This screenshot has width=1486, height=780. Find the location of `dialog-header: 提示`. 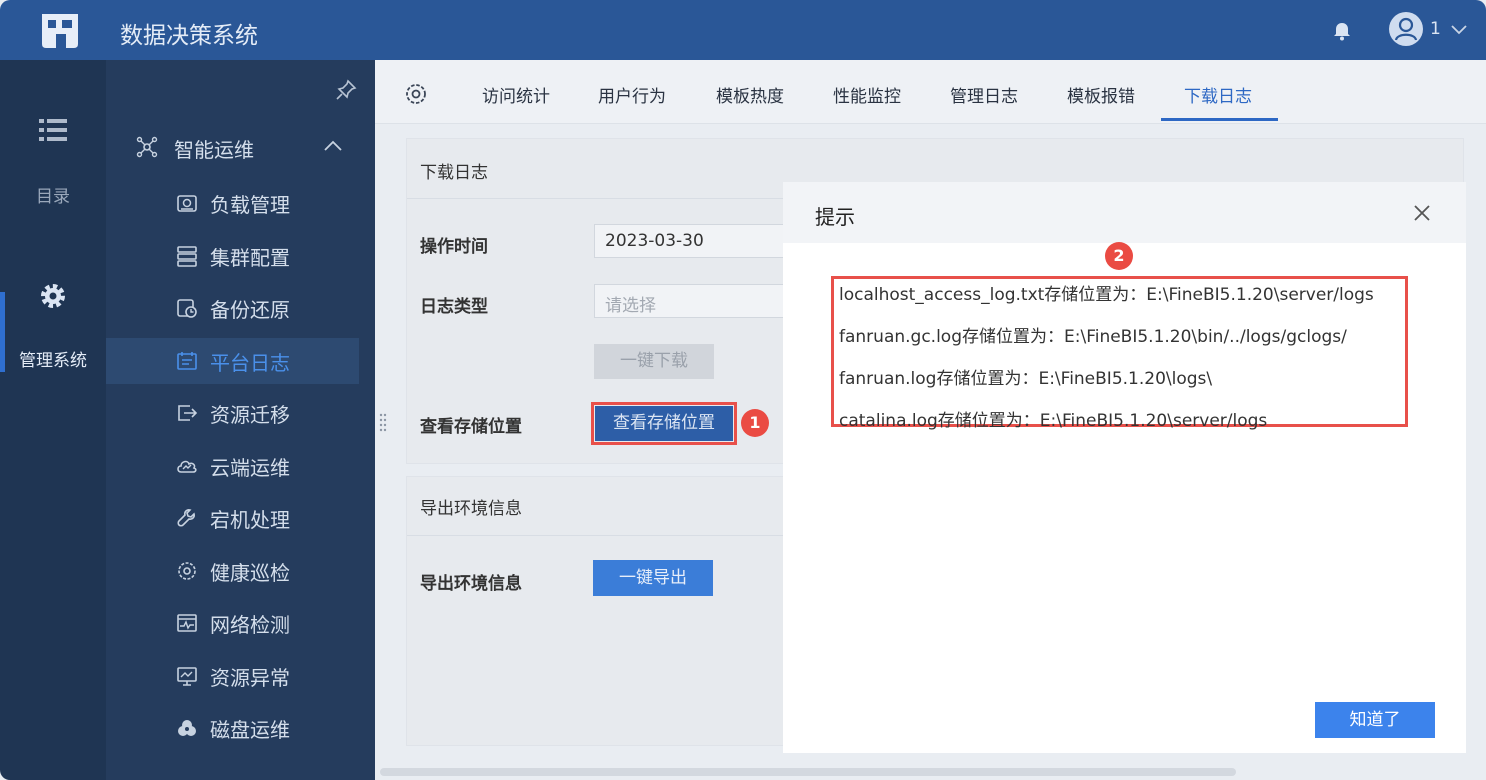

dialog-header: 提示 is located at coordinates (1124, 212).